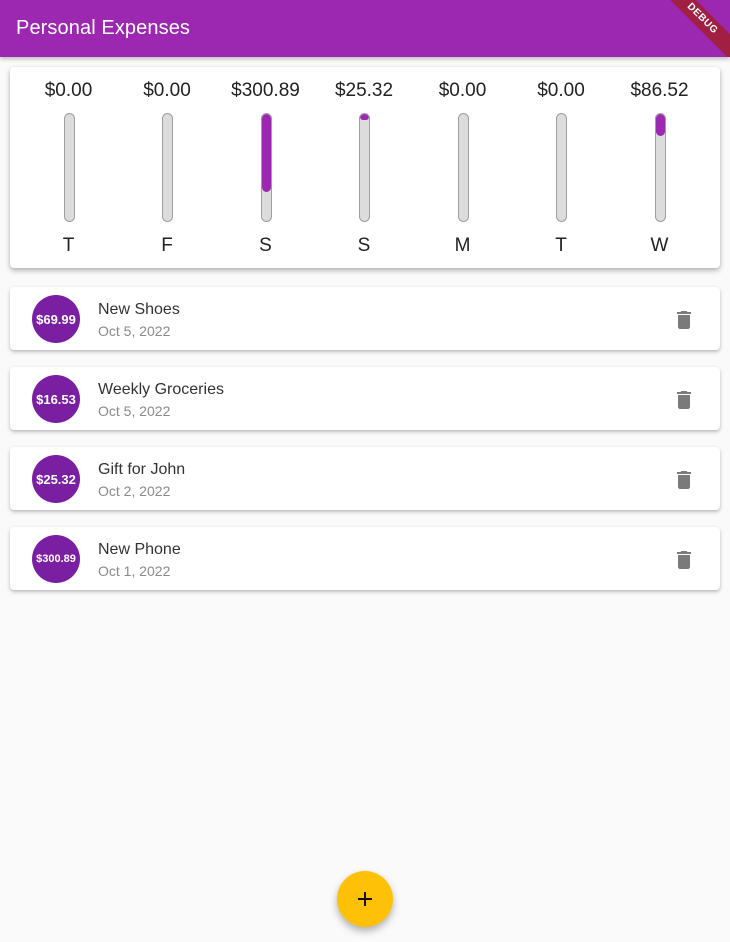  I want to click on chart-bar-column: $86.52 W, so click(660, 167).